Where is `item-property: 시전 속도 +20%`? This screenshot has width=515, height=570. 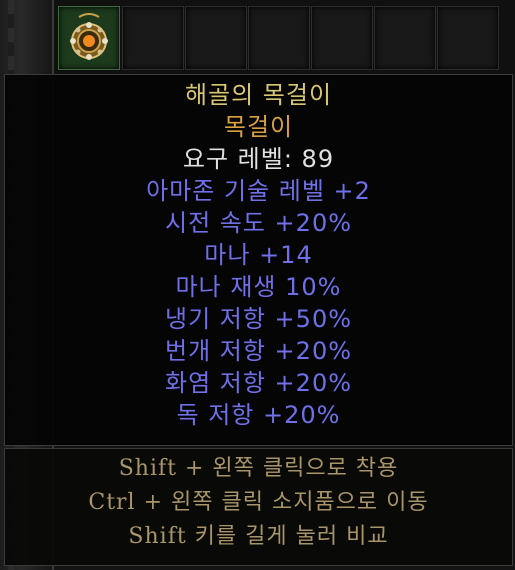 item-property: 시전 속도 +20% is located at coordinates (258, 223).